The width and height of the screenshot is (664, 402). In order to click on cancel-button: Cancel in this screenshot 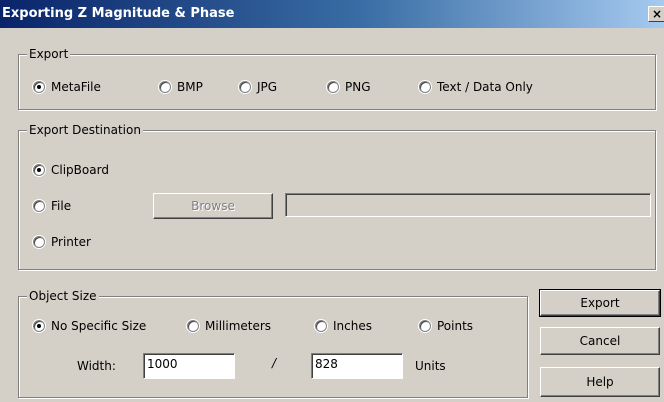, I will do `click(600, 341)`.